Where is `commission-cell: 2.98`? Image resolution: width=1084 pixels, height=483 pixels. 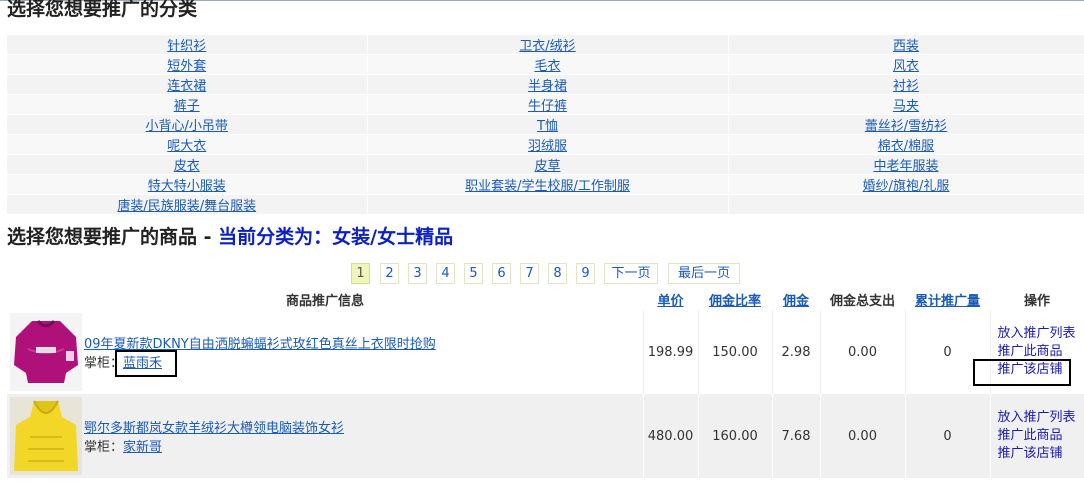 commission-cell: 2.98 is located at coordinates (796, 352).